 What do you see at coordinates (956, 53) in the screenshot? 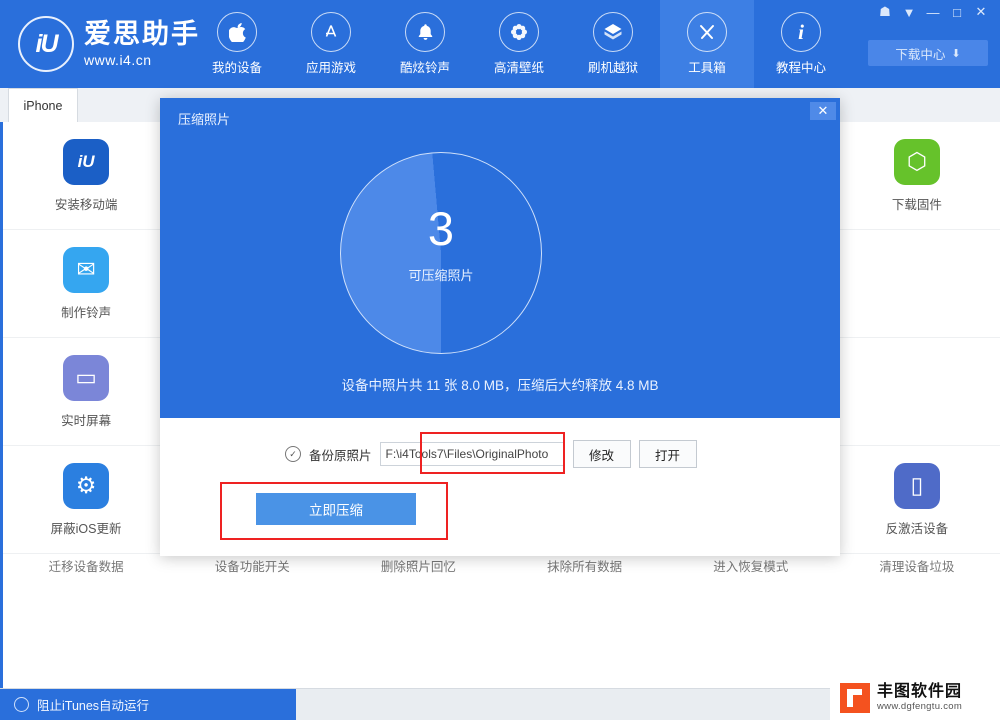
I see `download-icon: ⬇` at bounding box center [956, 53].